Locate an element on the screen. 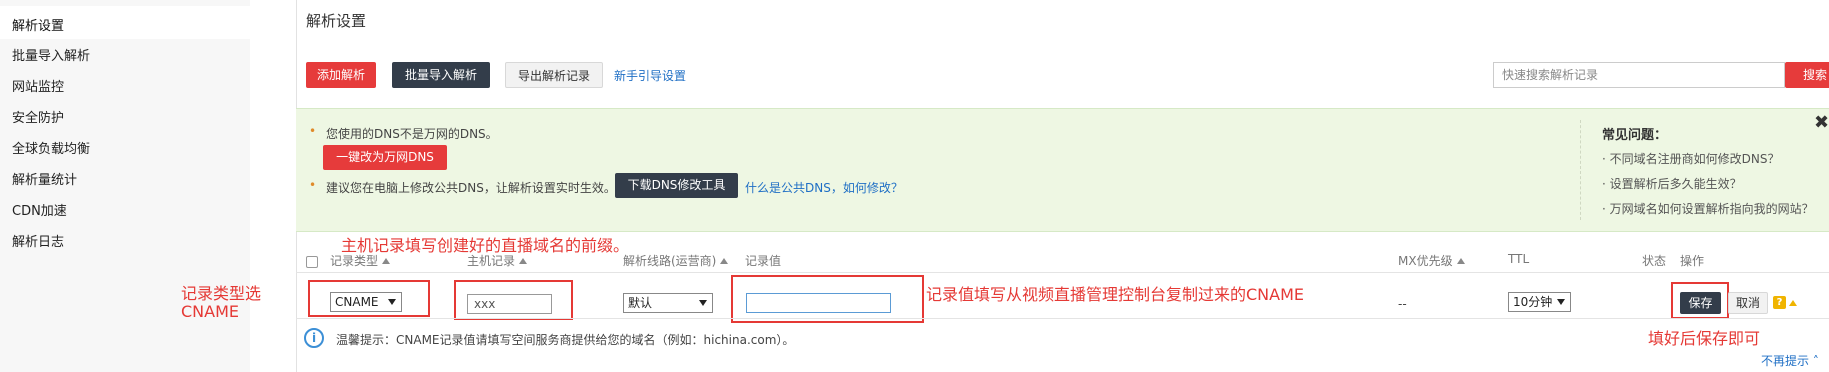 The image size is (1829, 372). column-header-label: 解析线路(运营商) is located at coordinates (670, 261).